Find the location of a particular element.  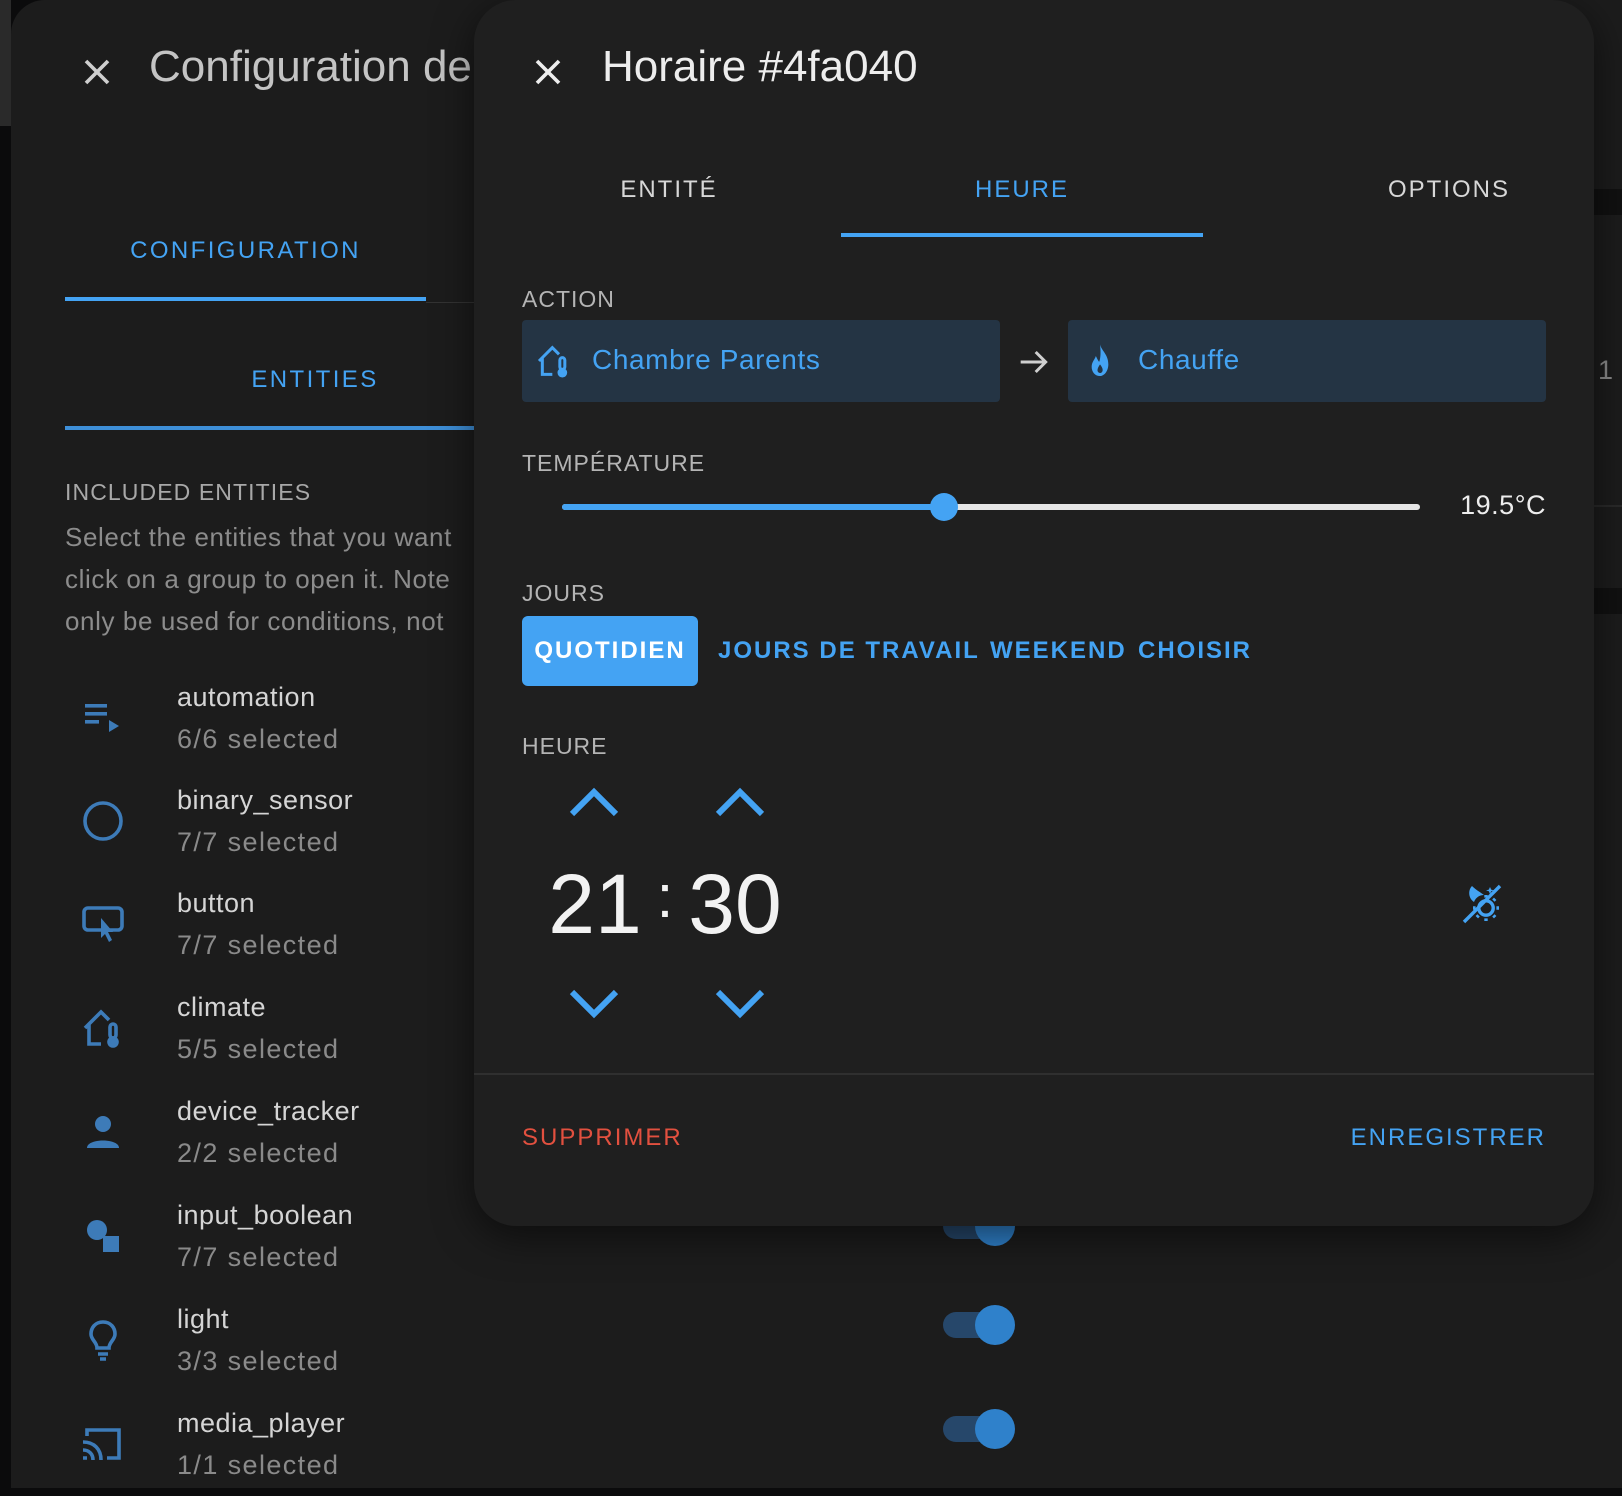

lightbulb-outline-icon is located at coordinates (103, 1340).